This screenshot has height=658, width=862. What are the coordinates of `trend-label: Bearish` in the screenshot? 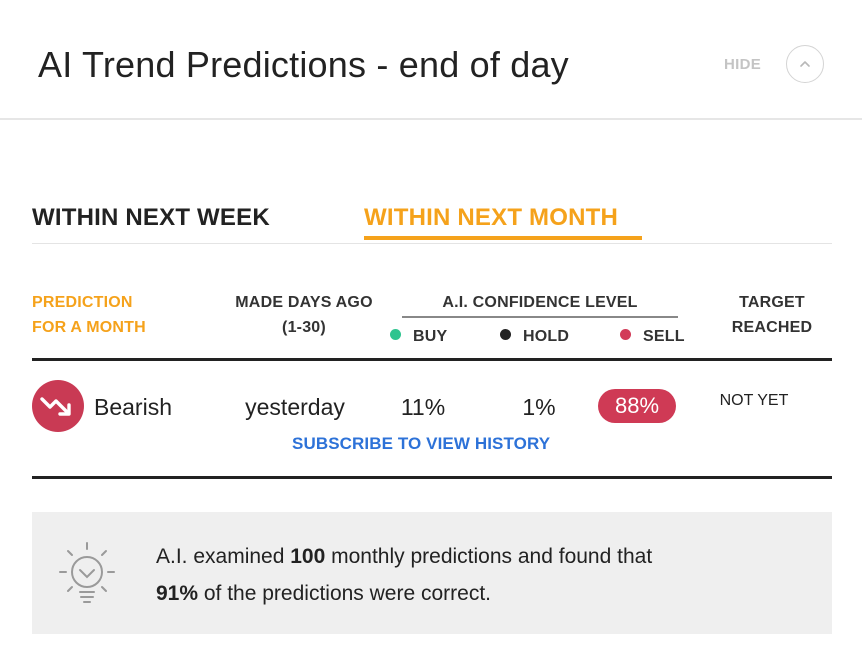 It's located at (133, 407).